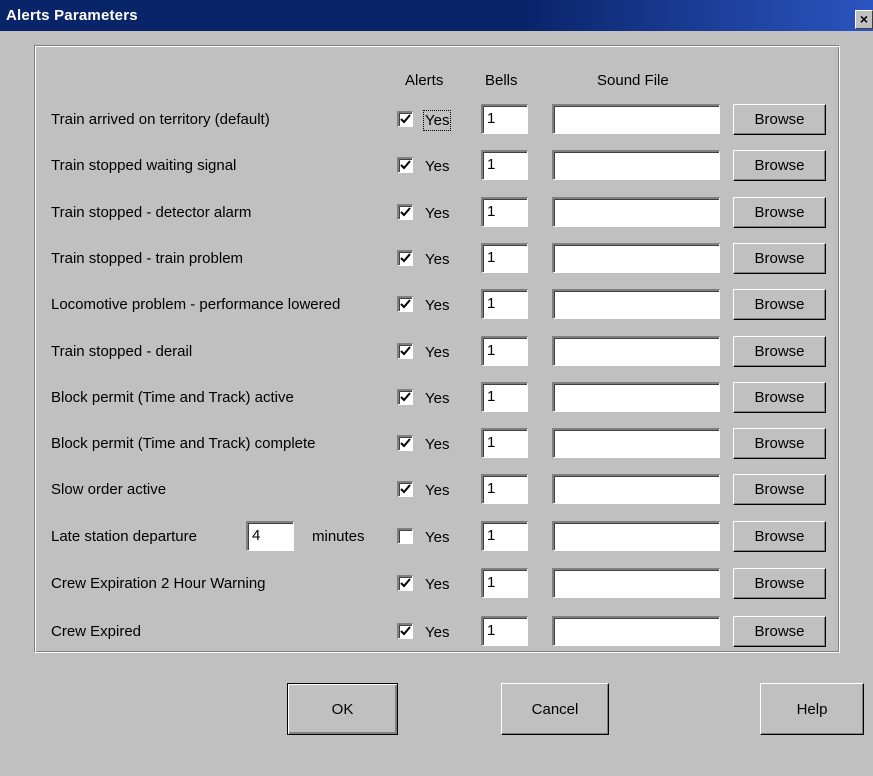 The height and width of the screenshot is (776, 873). What do you see at coordinates (338, 536) in the screenshot?
I see `minutes-label: minutes` at bounding box center [338, 536].